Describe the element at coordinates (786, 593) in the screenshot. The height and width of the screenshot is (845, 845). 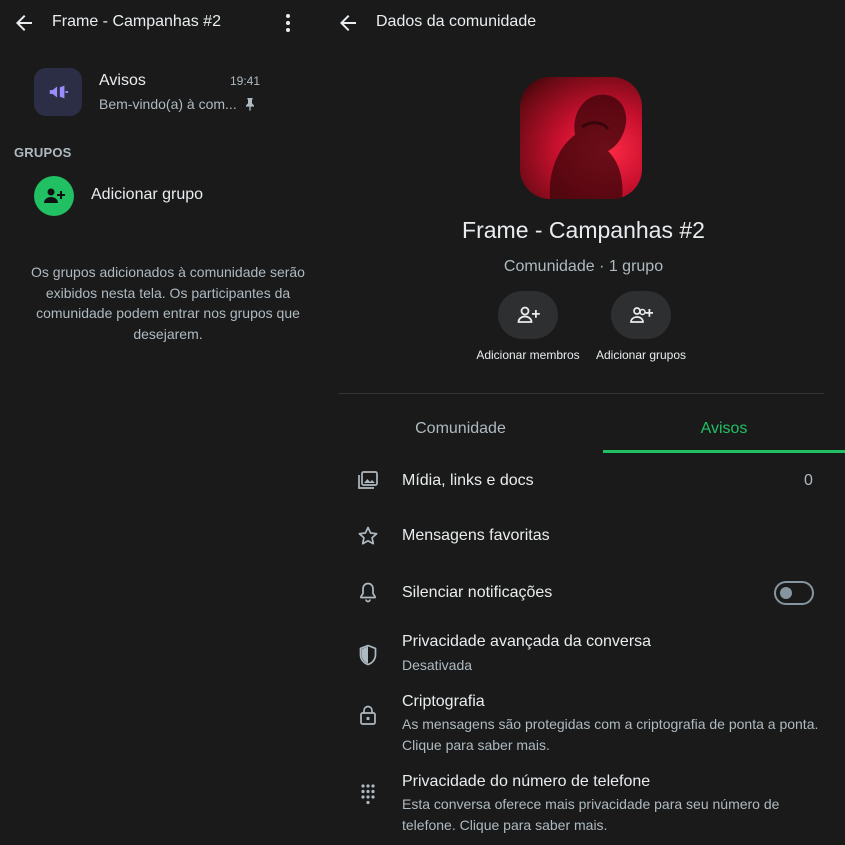
I see `toggle-knob` at that location.